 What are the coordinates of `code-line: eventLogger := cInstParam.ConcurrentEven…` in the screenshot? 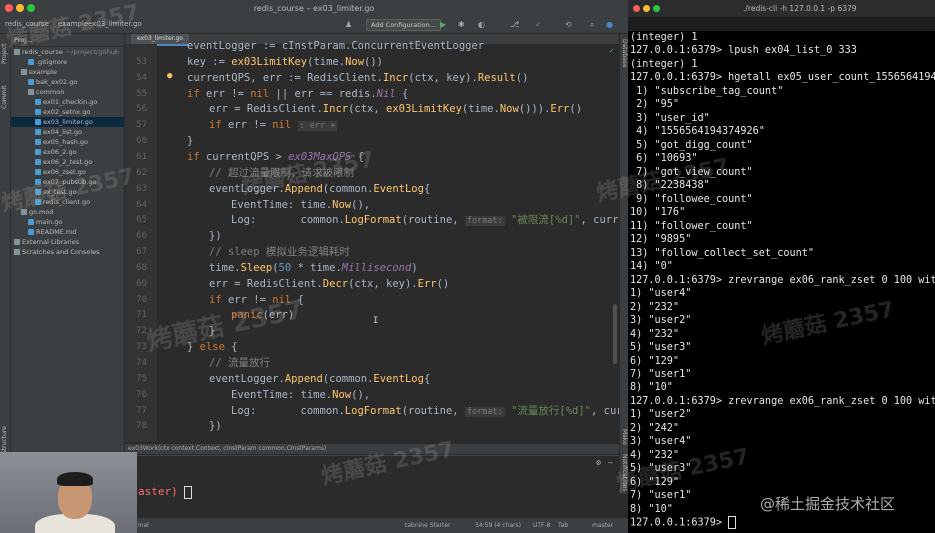 It's located at (373, 46).